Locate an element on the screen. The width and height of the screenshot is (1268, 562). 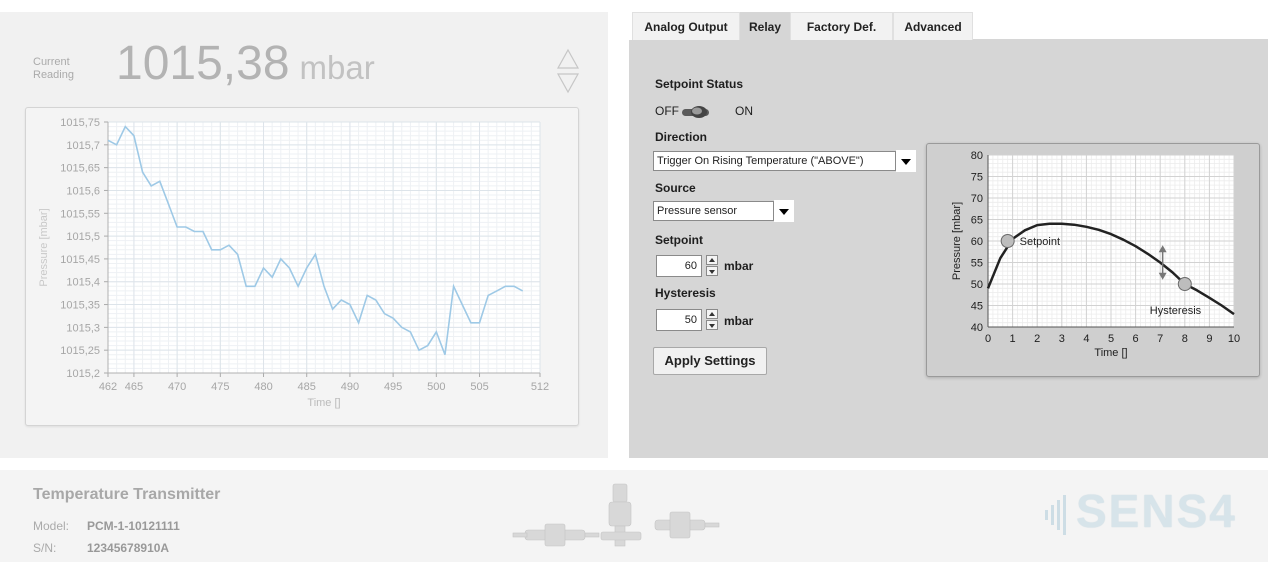
y-tick-label: 1015,35 is located at coordinates (80, 306).